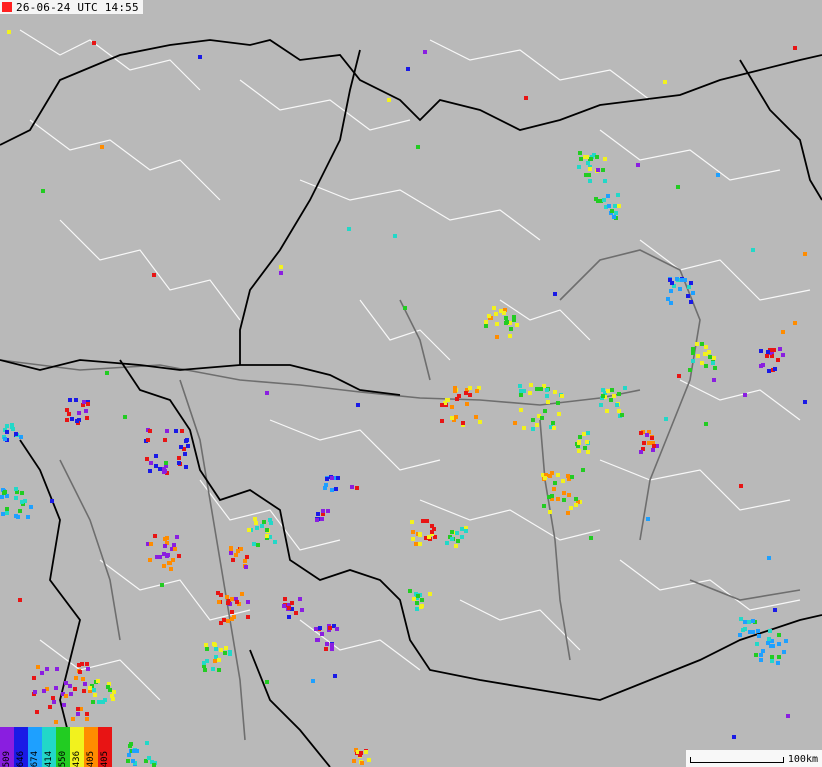  What do you see at coordinates (802, 759) in the screenshot?
I see `scale-label: 100km` at bounding box center [802, 759].